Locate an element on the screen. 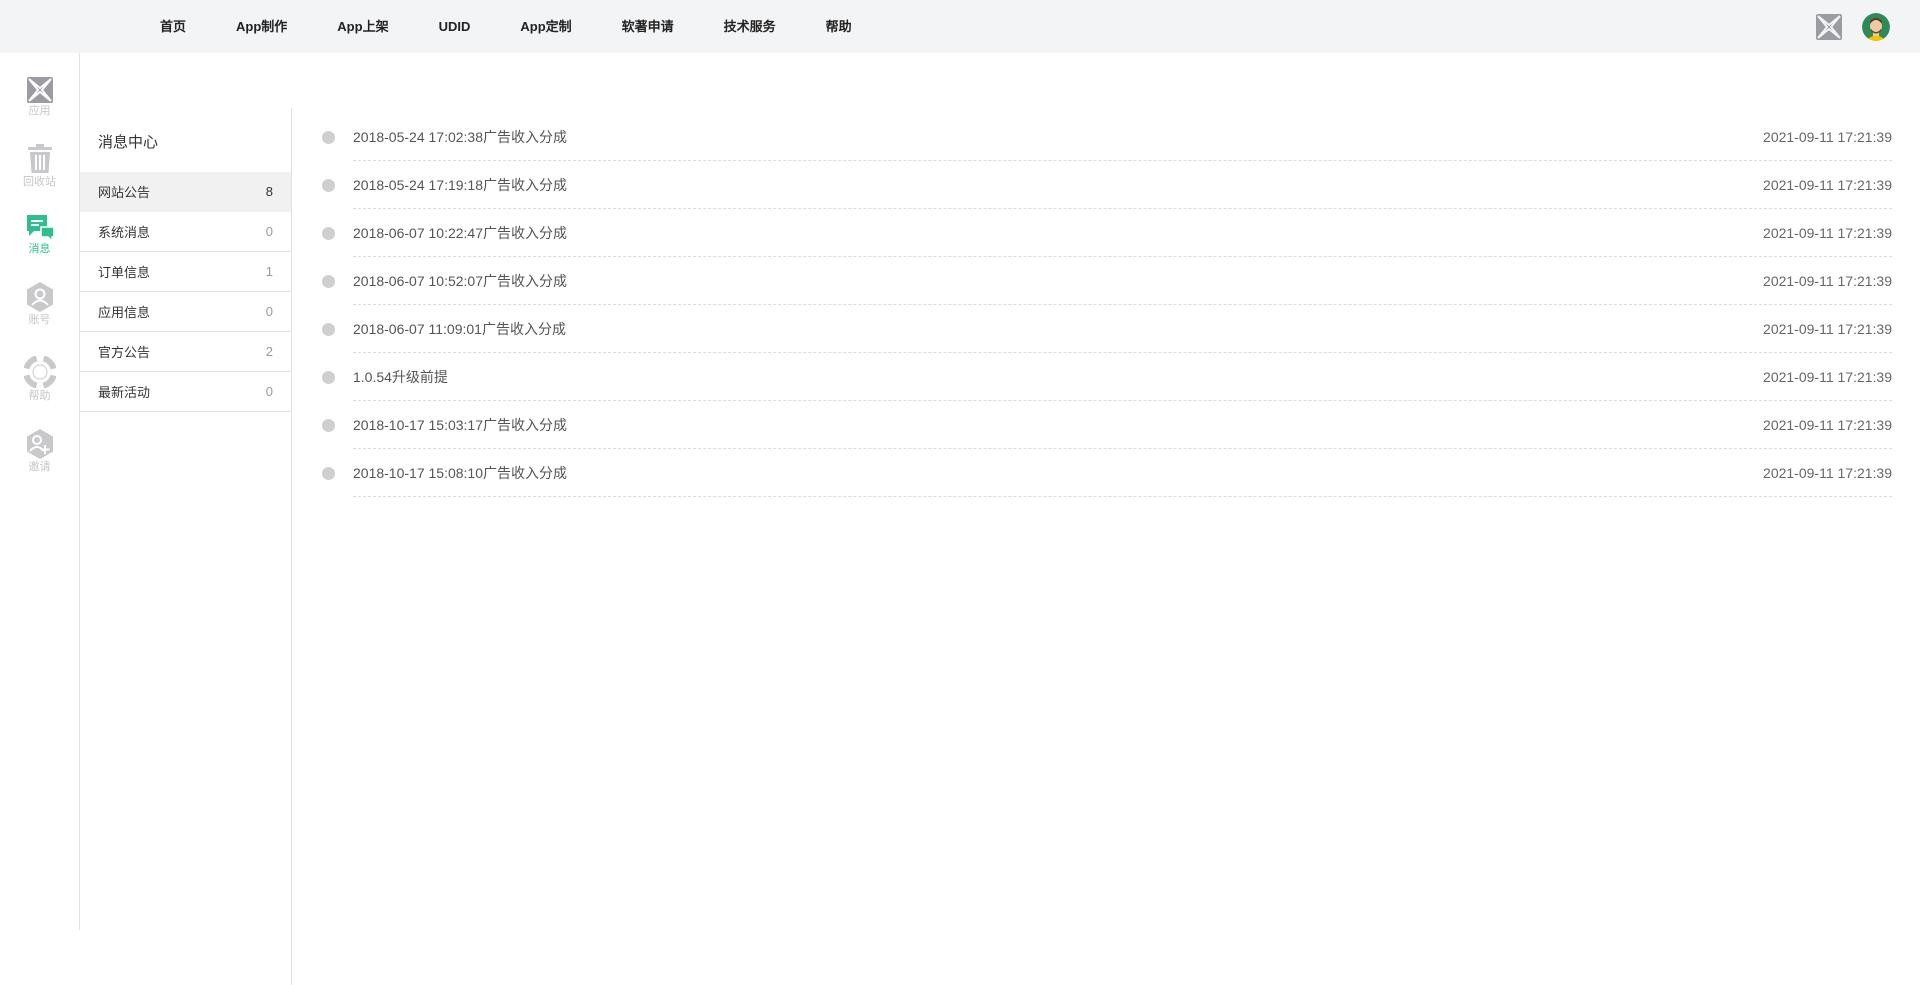  rail-label-messages: 消息 is located at coordinates (39, 249).